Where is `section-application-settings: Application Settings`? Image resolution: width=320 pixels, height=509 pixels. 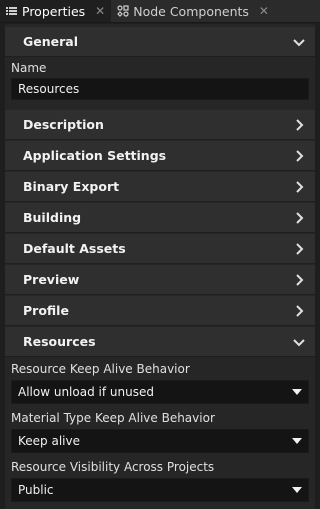 section-application-settings: Application Settings is located at coordinates (160, 156).